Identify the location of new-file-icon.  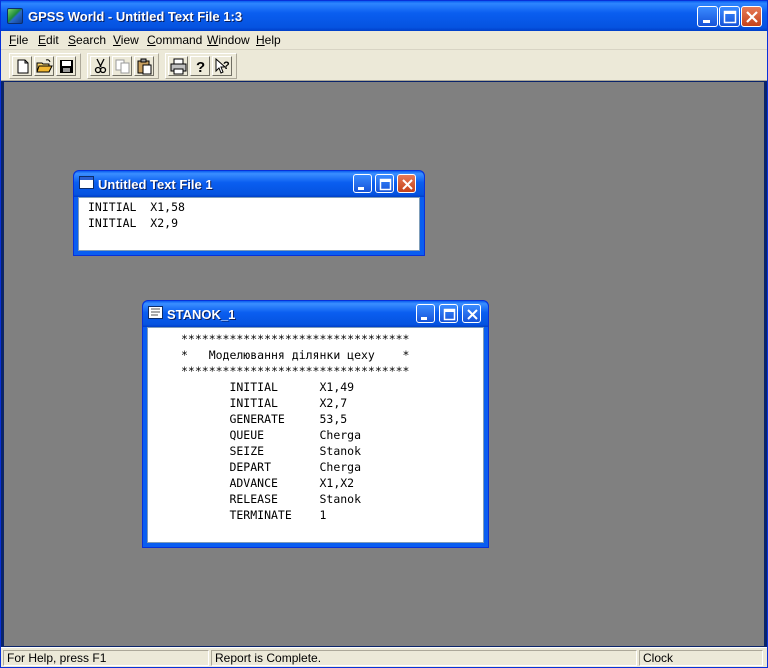
(23, 66).